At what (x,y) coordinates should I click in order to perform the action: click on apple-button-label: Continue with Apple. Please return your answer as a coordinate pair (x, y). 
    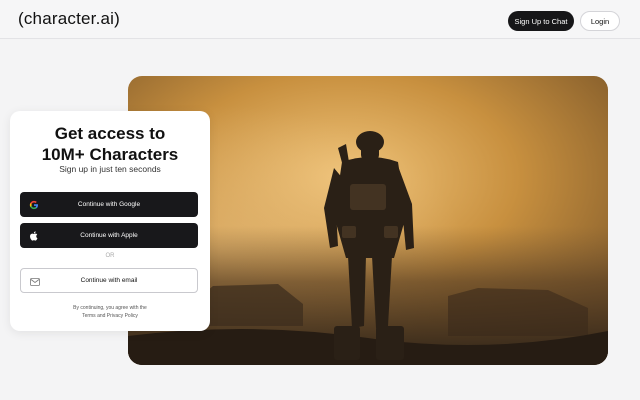
    Looking at the image, I should click on (109, 235).